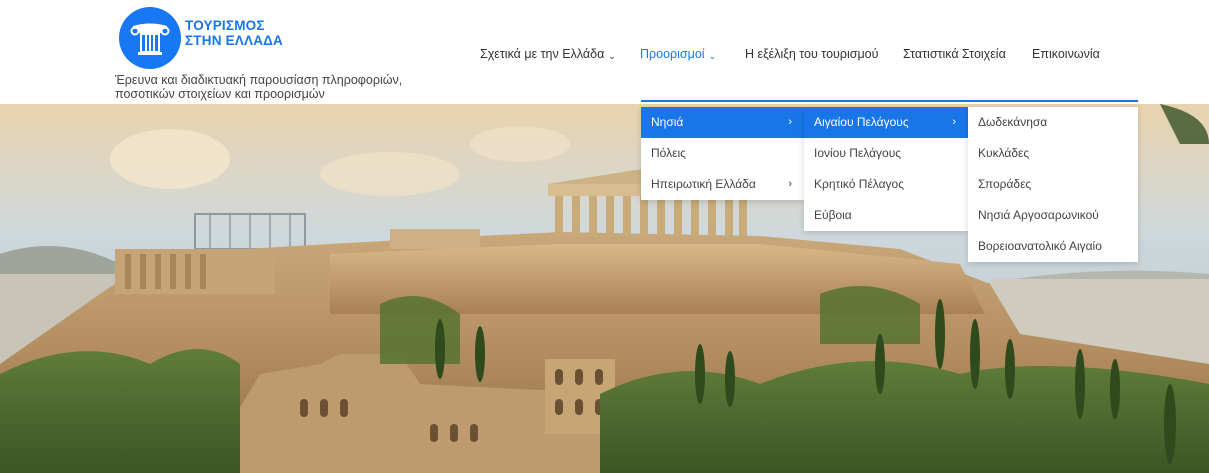 The height and width of the screenshot is (473, 1209). Describe the element at coordinates (722, 122) in the screenshot. I see `menu-item-islands: Νησιά ›` at that location.